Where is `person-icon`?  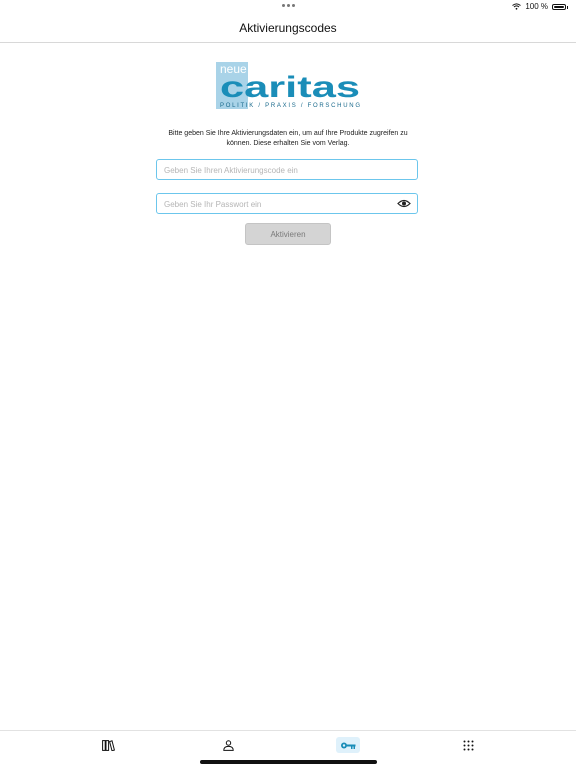
person-icon is located at coordinates (228, 745).